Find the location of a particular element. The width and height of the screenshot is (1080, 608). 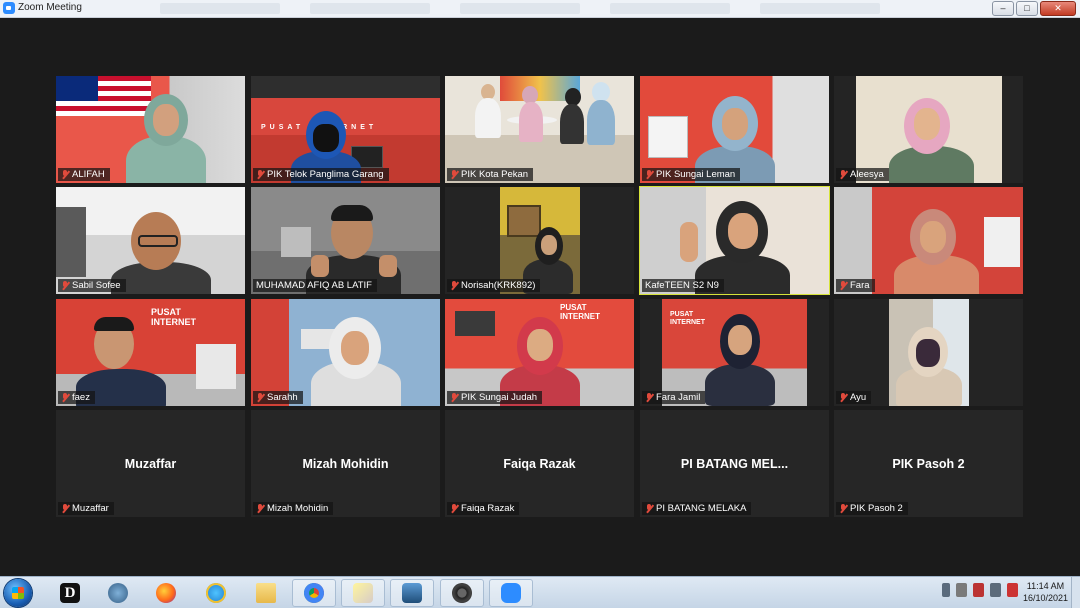

participant-name: Fara is located at coordinates (860, 285).